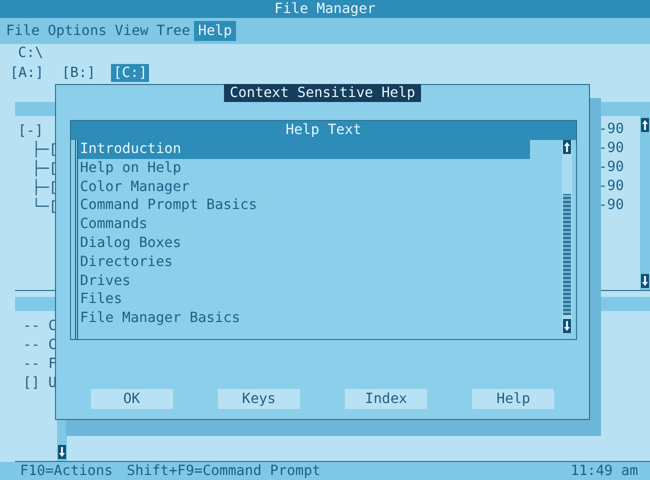 Image resolution: width=650 pixels, height=480 pixels. I want to click on help-topic-item: File Manager Basics, so click(304, 318).